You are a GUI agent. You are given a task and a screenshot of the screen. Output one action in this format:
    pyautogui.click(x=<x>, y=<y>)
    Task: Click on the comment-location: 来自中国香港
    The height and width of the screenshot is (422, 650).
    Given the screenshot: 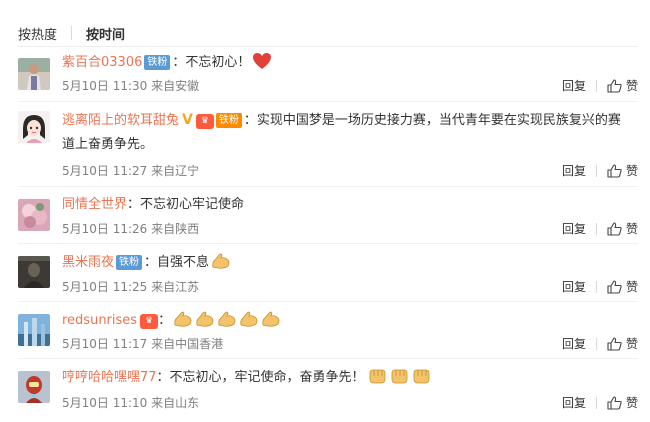 What is the action you would take?
    pyautogui.click(x=187, y=344)
    